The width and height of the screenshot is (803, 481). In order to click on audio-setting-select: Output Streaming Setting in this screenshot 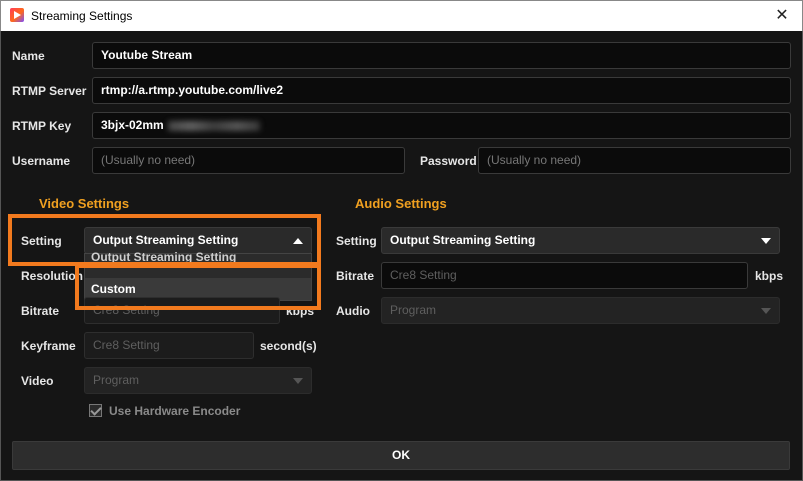, I will do `click(580, 240)`.